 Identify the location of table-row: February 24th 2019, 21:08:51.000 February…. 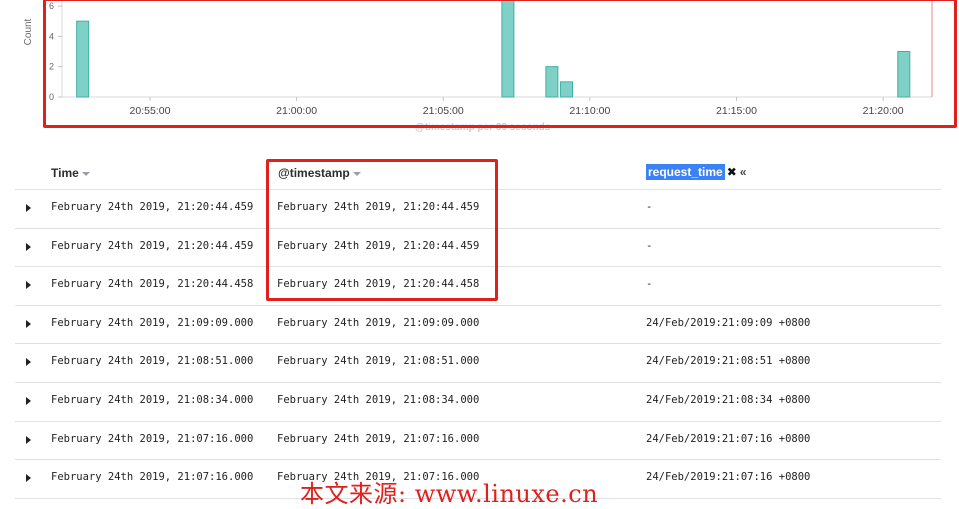
(479, 362).